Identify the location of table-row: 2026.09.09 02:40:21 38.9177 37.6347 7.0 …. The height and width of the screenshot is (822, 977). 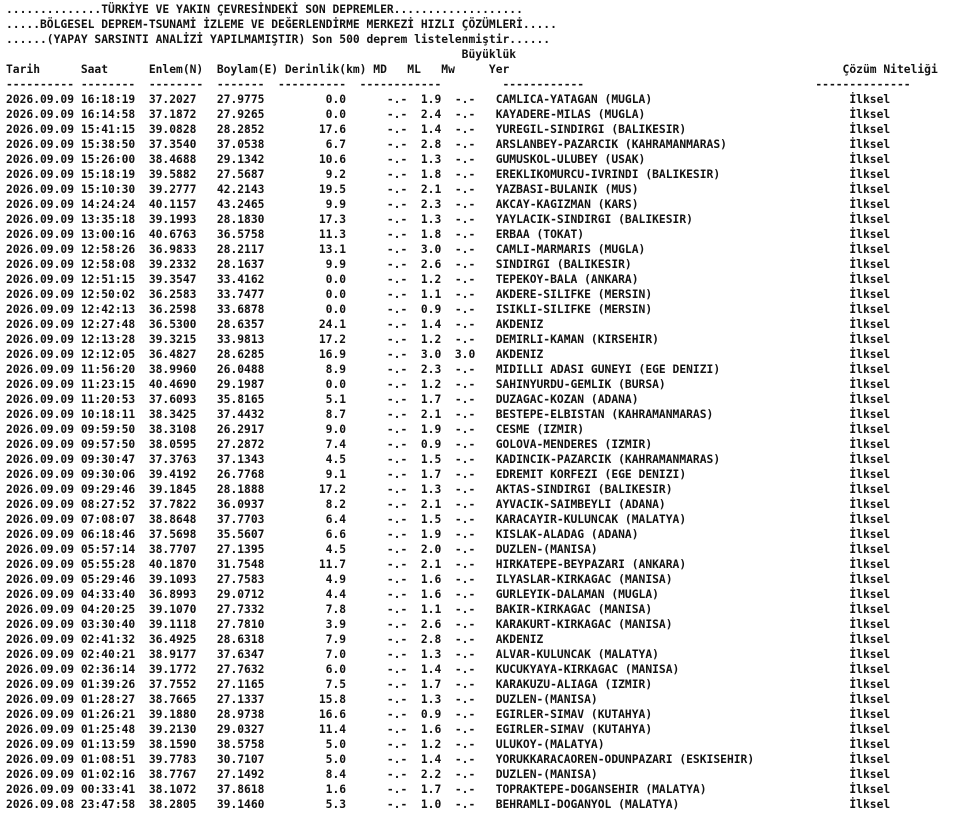
(448, 654).